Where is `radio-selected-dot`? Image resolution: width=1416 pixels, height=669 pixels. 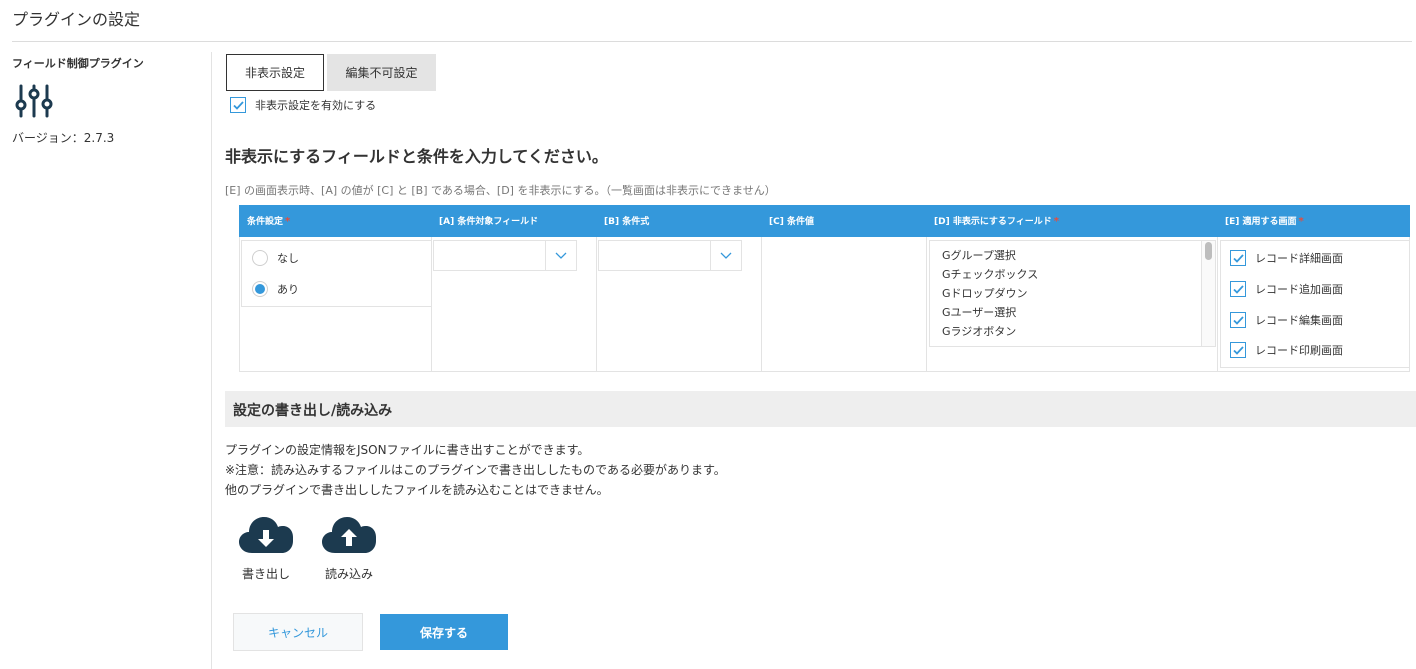 radio-selected-dot is located at coordinates (260, 289).